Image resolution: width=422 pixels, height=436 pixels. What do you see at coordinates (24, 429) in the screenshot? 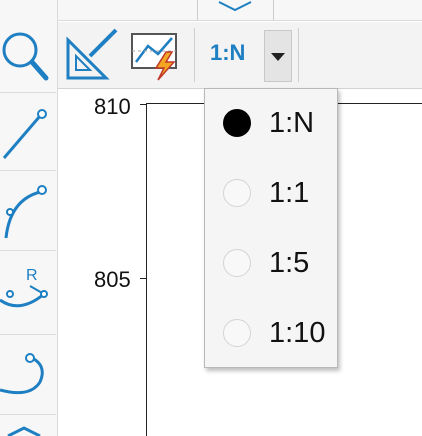
I see `chevron-up-icon` at bounding box center [24, 429].